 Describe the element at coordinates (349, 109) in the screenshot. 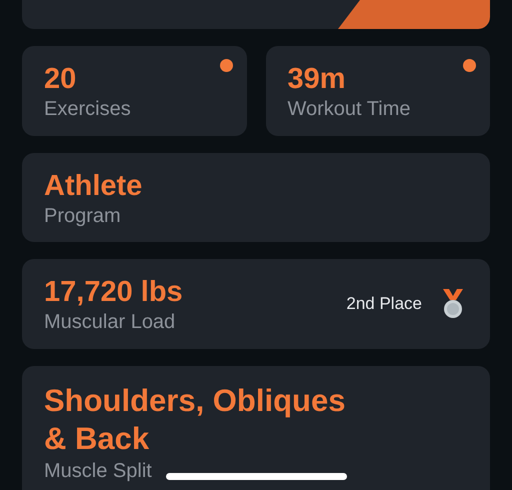

I see `stat-label: Workout Time` at that location.